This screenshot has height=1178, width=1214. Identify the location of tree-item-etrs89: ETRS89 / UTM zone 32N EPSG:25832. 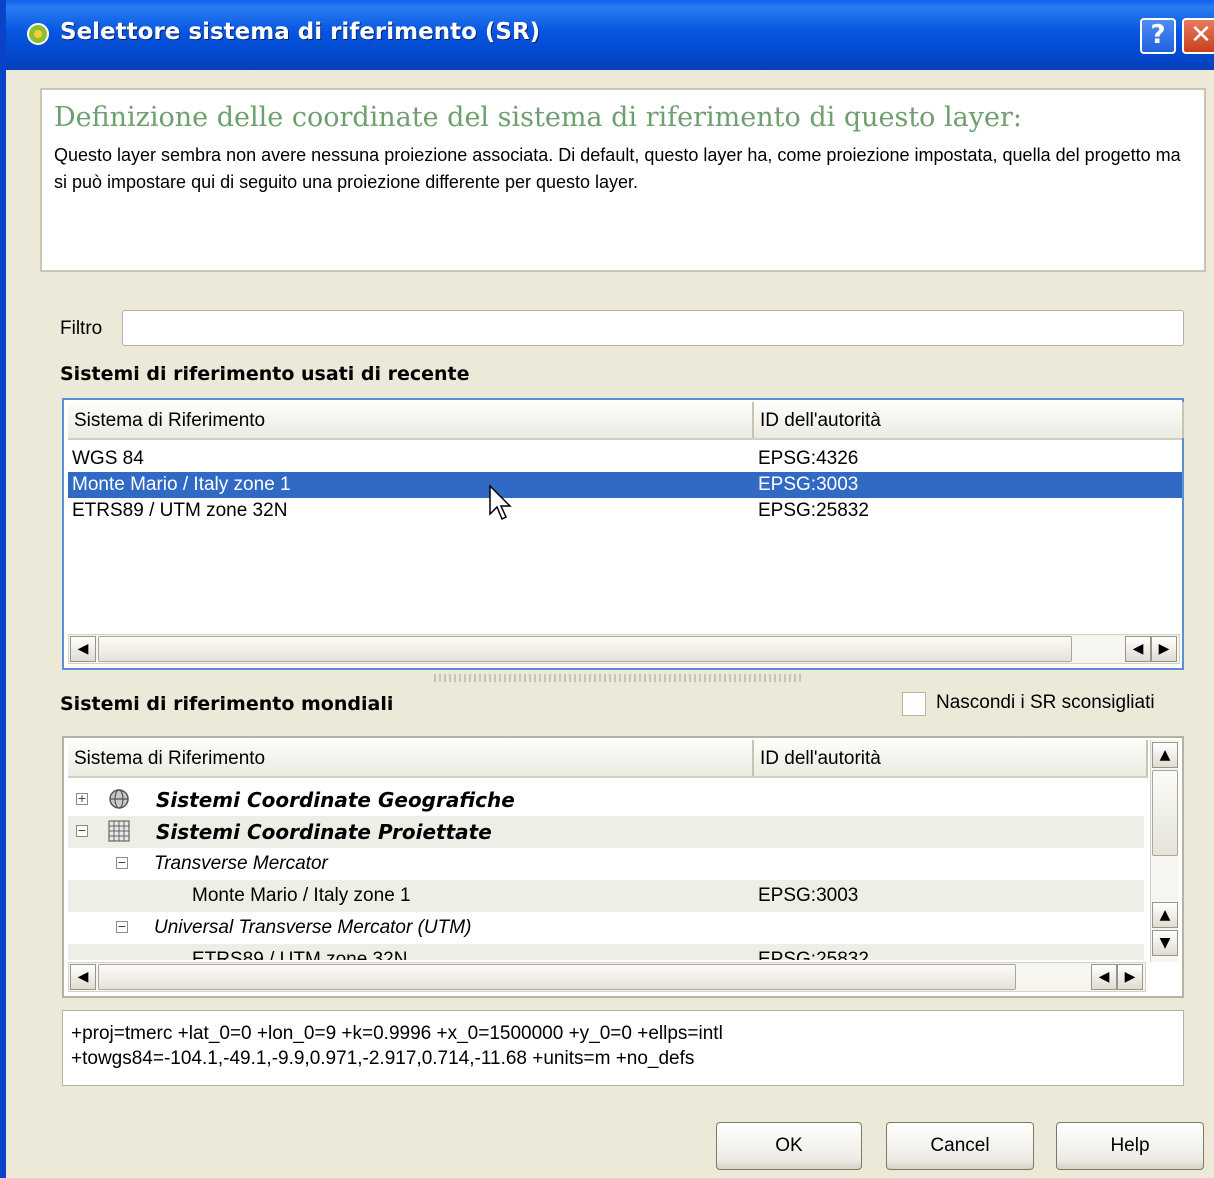
(606, 952).